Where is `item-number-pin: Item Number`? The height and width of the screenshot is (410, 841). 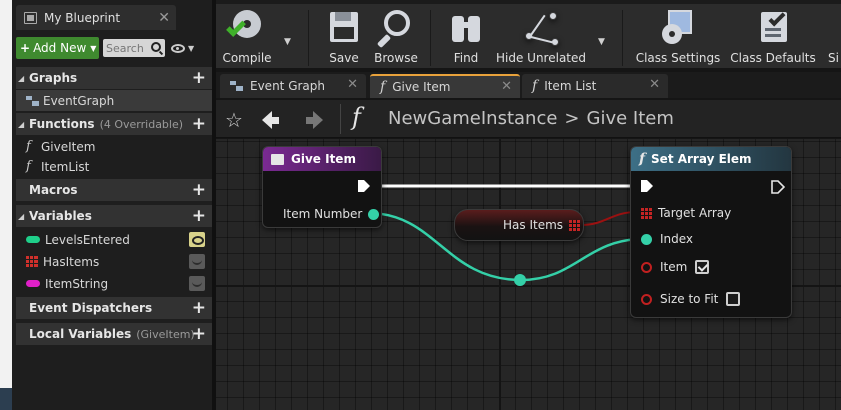
item-number-pin: Item Number is located at coordinates (331, 214).